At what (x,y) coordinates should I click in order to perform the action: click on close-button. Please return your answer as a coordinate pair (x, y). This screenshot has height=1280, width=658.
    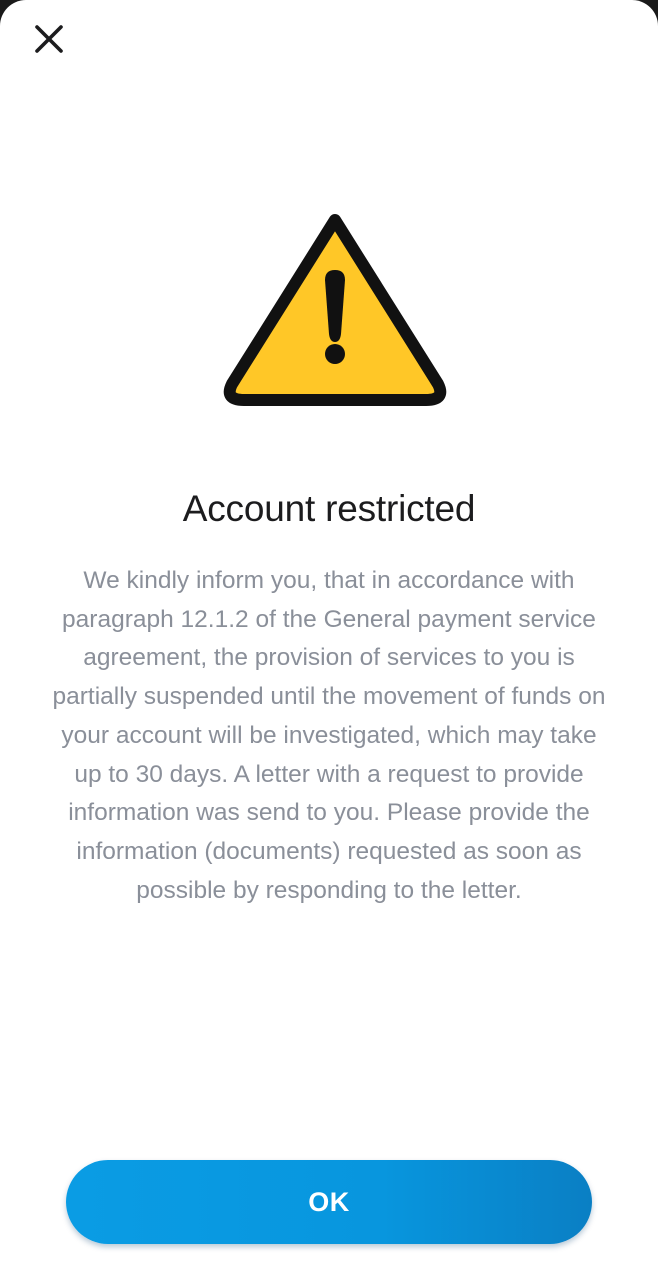
    Looking at the image, I should click on (49, 39).